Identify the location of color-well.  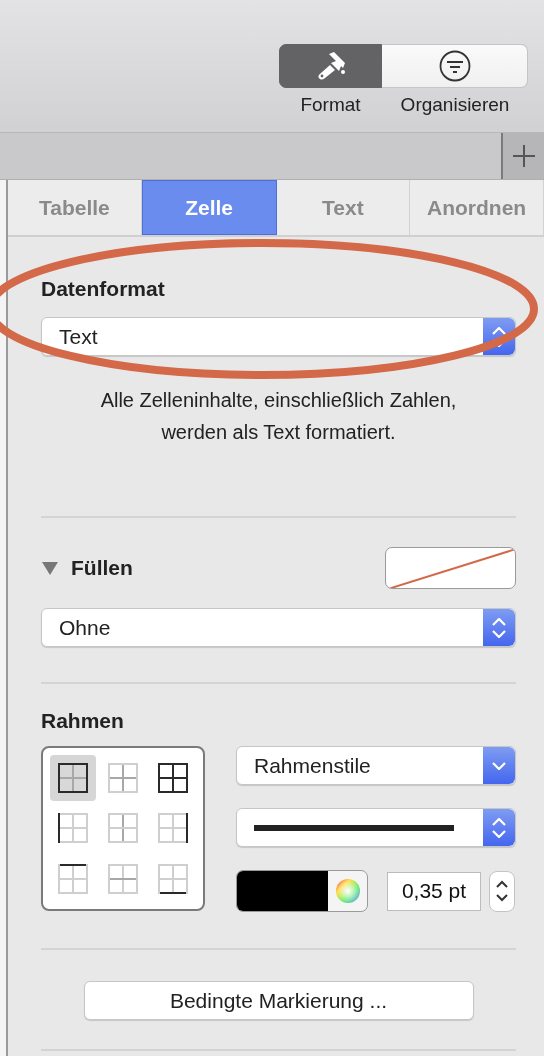
(302, 891).